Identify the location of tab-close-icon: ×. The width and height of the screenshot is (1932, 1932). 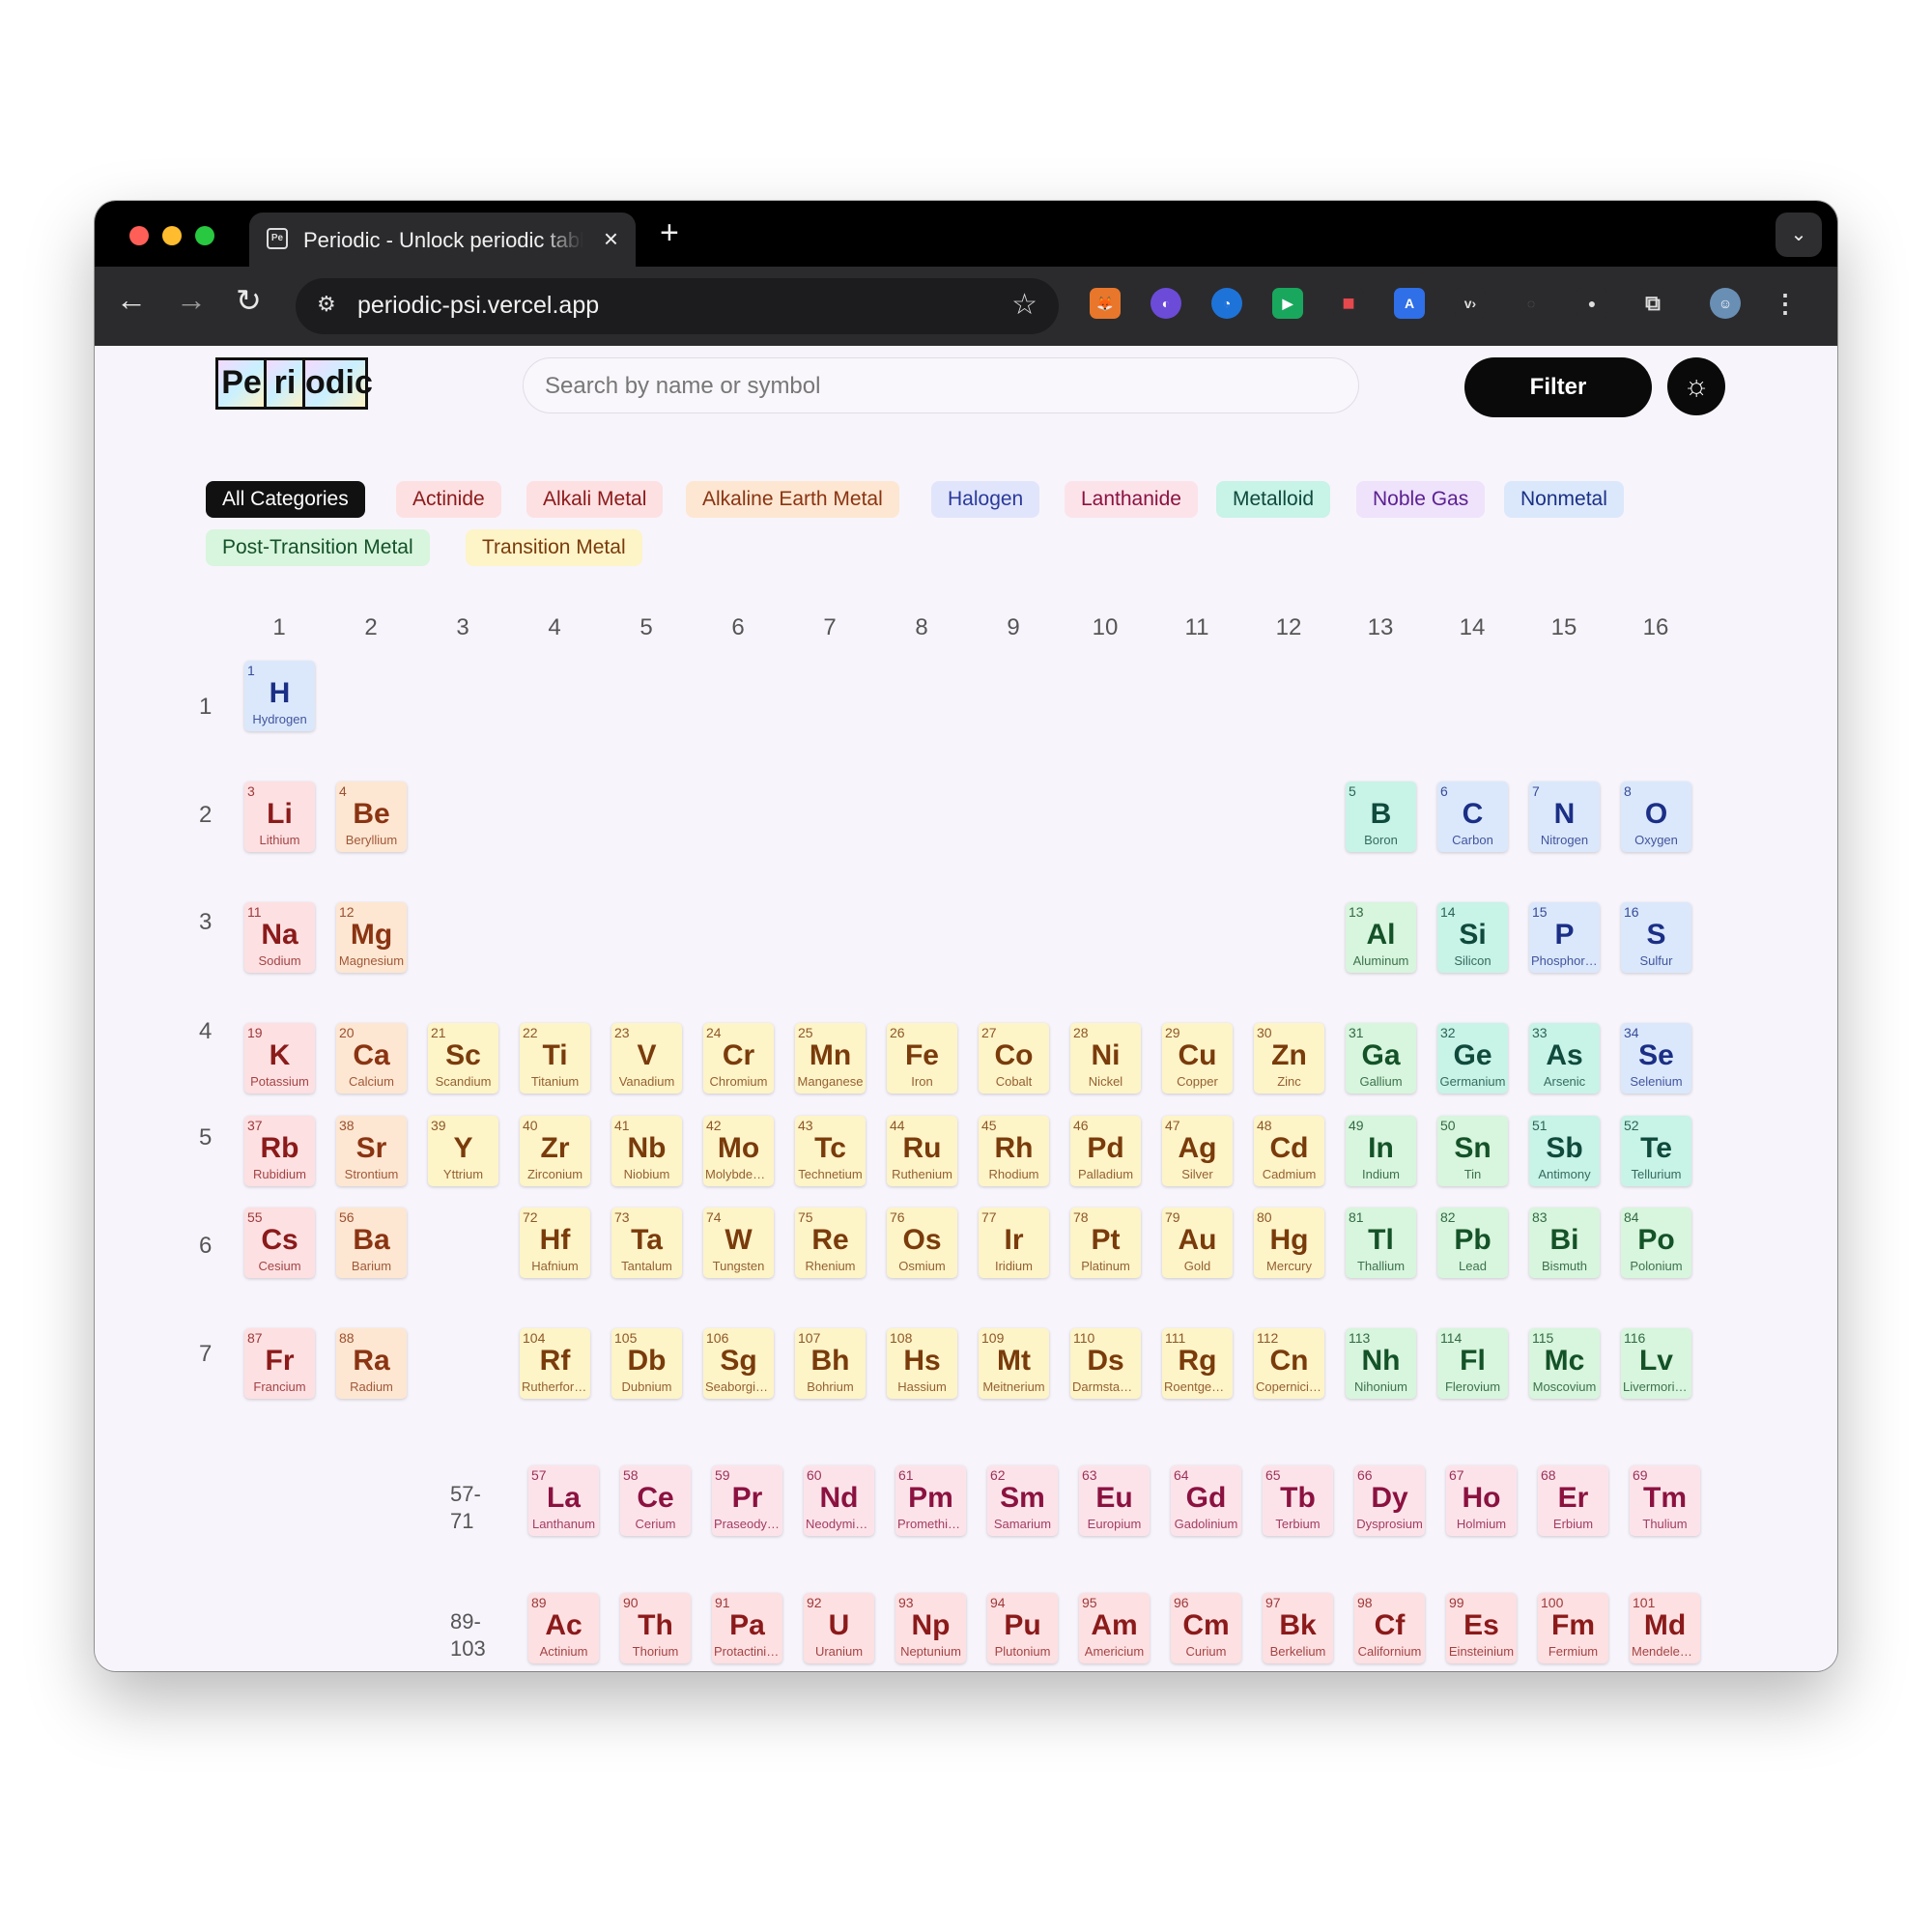
(611, 239).